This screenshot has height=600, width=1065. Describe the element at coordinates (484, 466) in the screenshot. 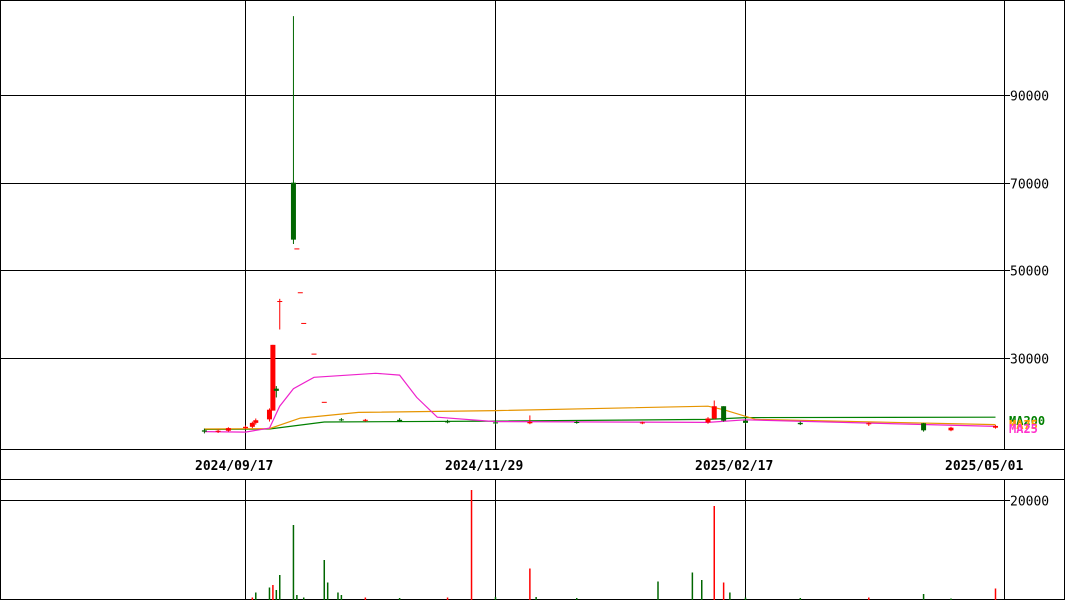

I see `x-tick-label-2: 2024/11/29` at that location.